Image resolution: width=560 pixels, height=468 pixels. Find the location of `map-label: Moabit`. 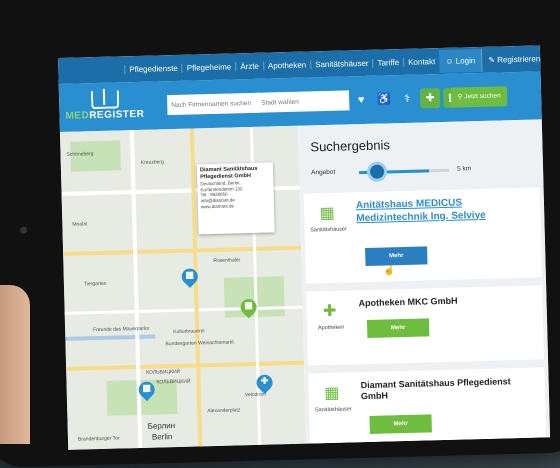

map-label: Moabit is located at coordinates (80, 224).